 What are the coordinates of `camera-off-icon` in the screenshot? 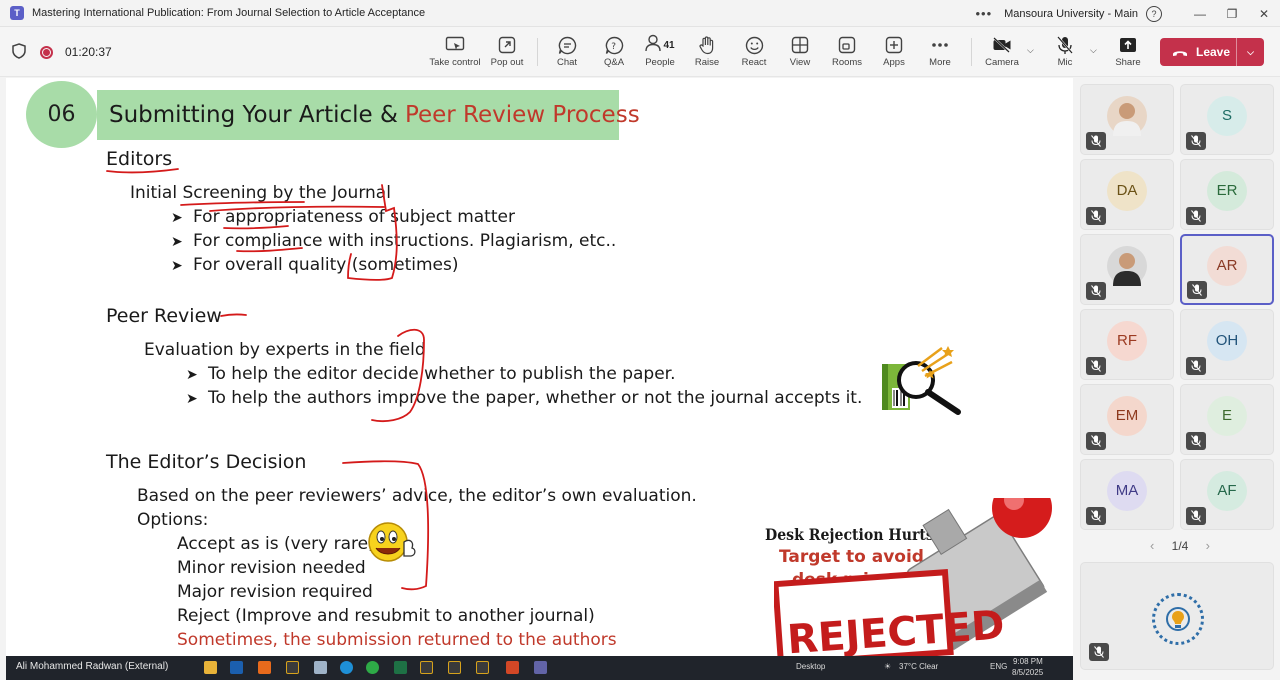 It's located at (1002, 45).